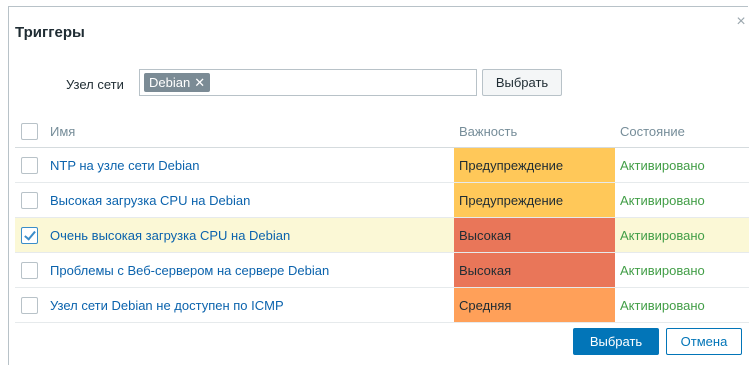 This screenshot has height=365, width=750. Describe the element at coordinates (170, 235) in the screenshot. I see `trigger-name-link: Очень высокая загрузка CPU на Debian` at that location.